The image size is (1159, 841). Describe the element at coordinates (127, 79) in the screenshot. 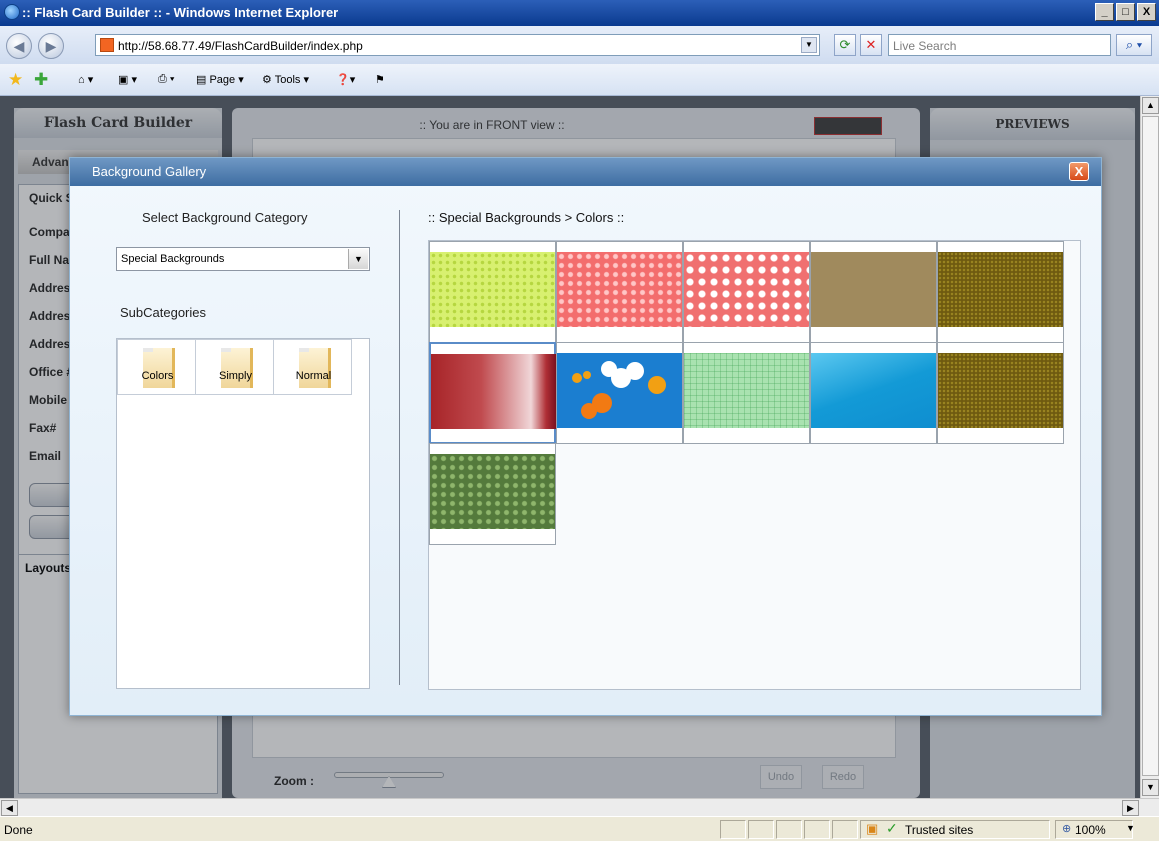

I see `feeds-icon: ▣ ▾` at that location.